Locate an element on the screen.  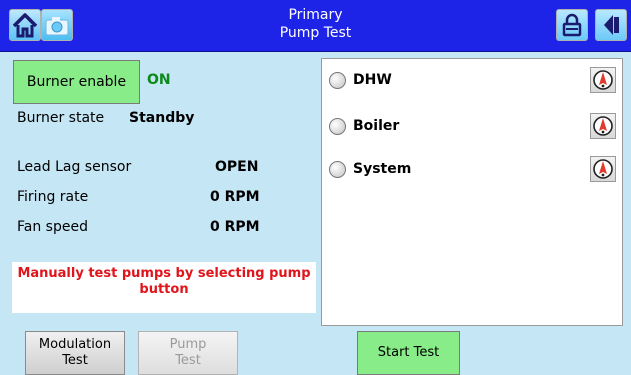
lock-button is located at coordinates (572, 25).